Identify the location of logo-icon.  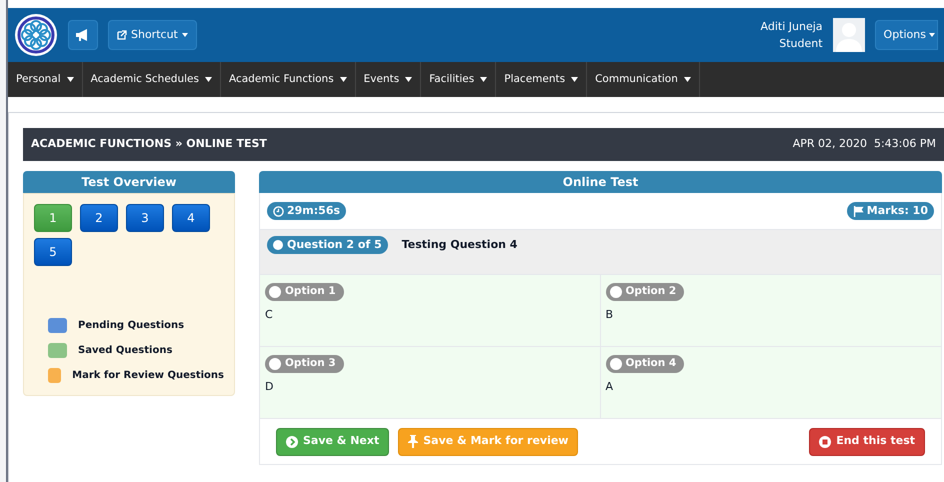
(36, 35).